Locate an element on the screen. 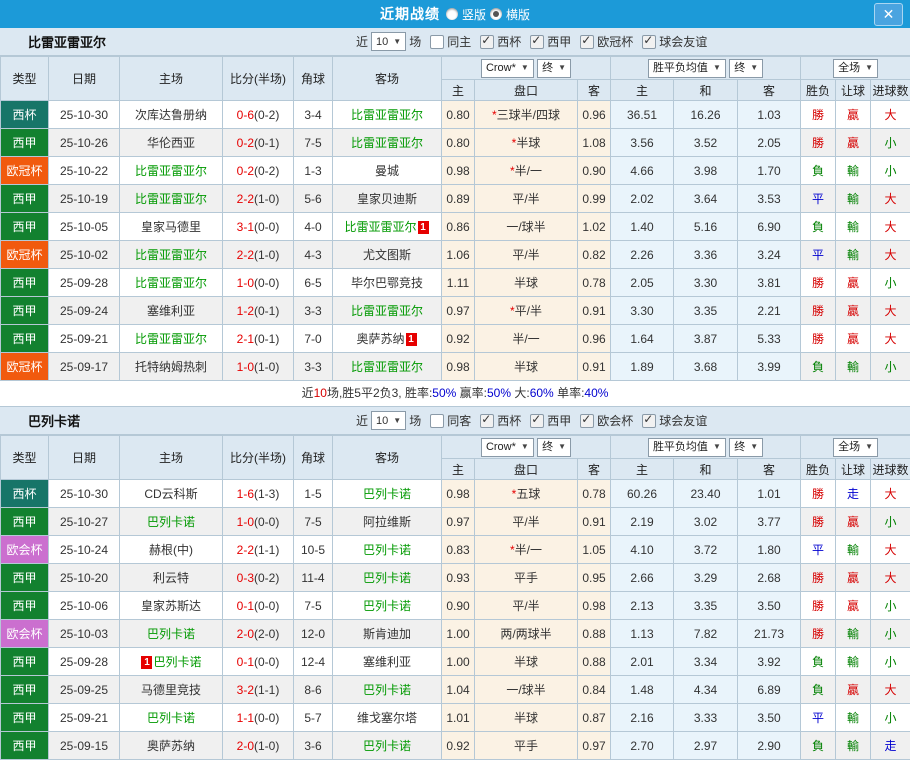 Image resolution: width=910 pixels, height=760 pixels. team-label: 比雷亚雷亚尔 is located at coordinates (171, 339).